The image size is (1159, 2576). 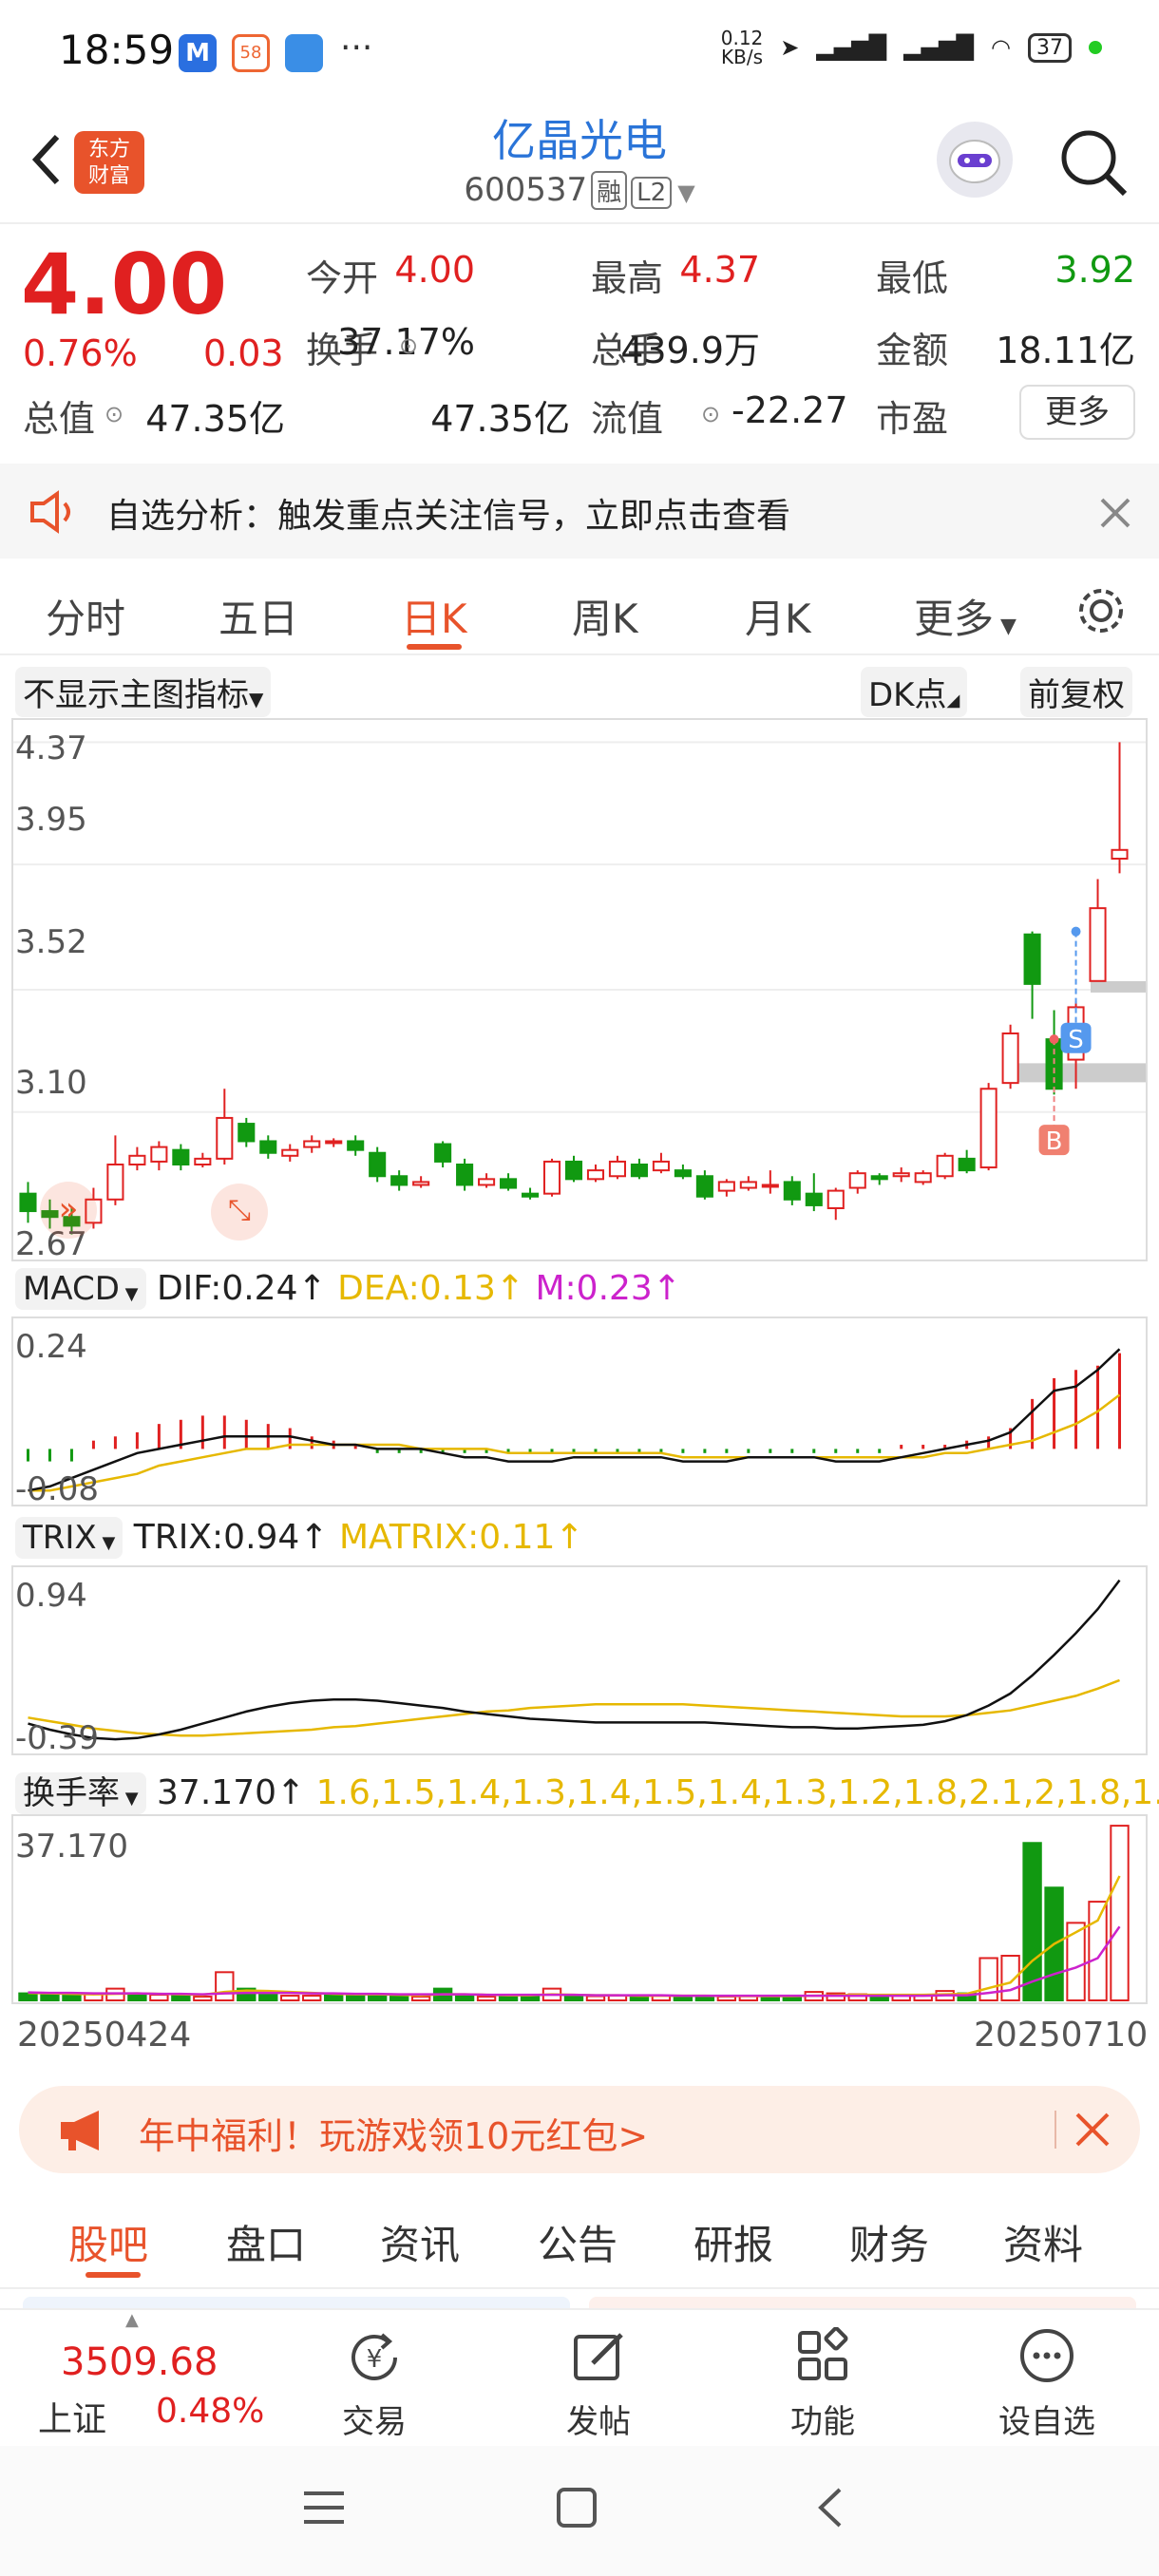 I want to click on trade-button: ¥ 交易, so click(x=374, y=2376).